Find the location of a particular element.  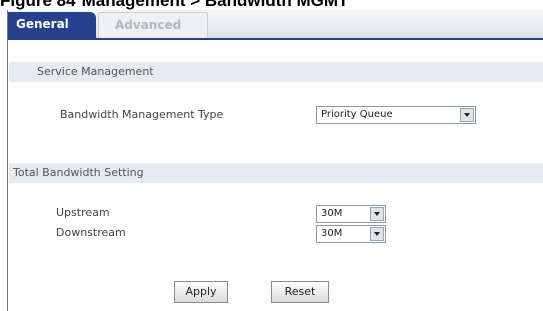

bandwidth-type-value: Priority Queue is located at coordinates (357, 114).